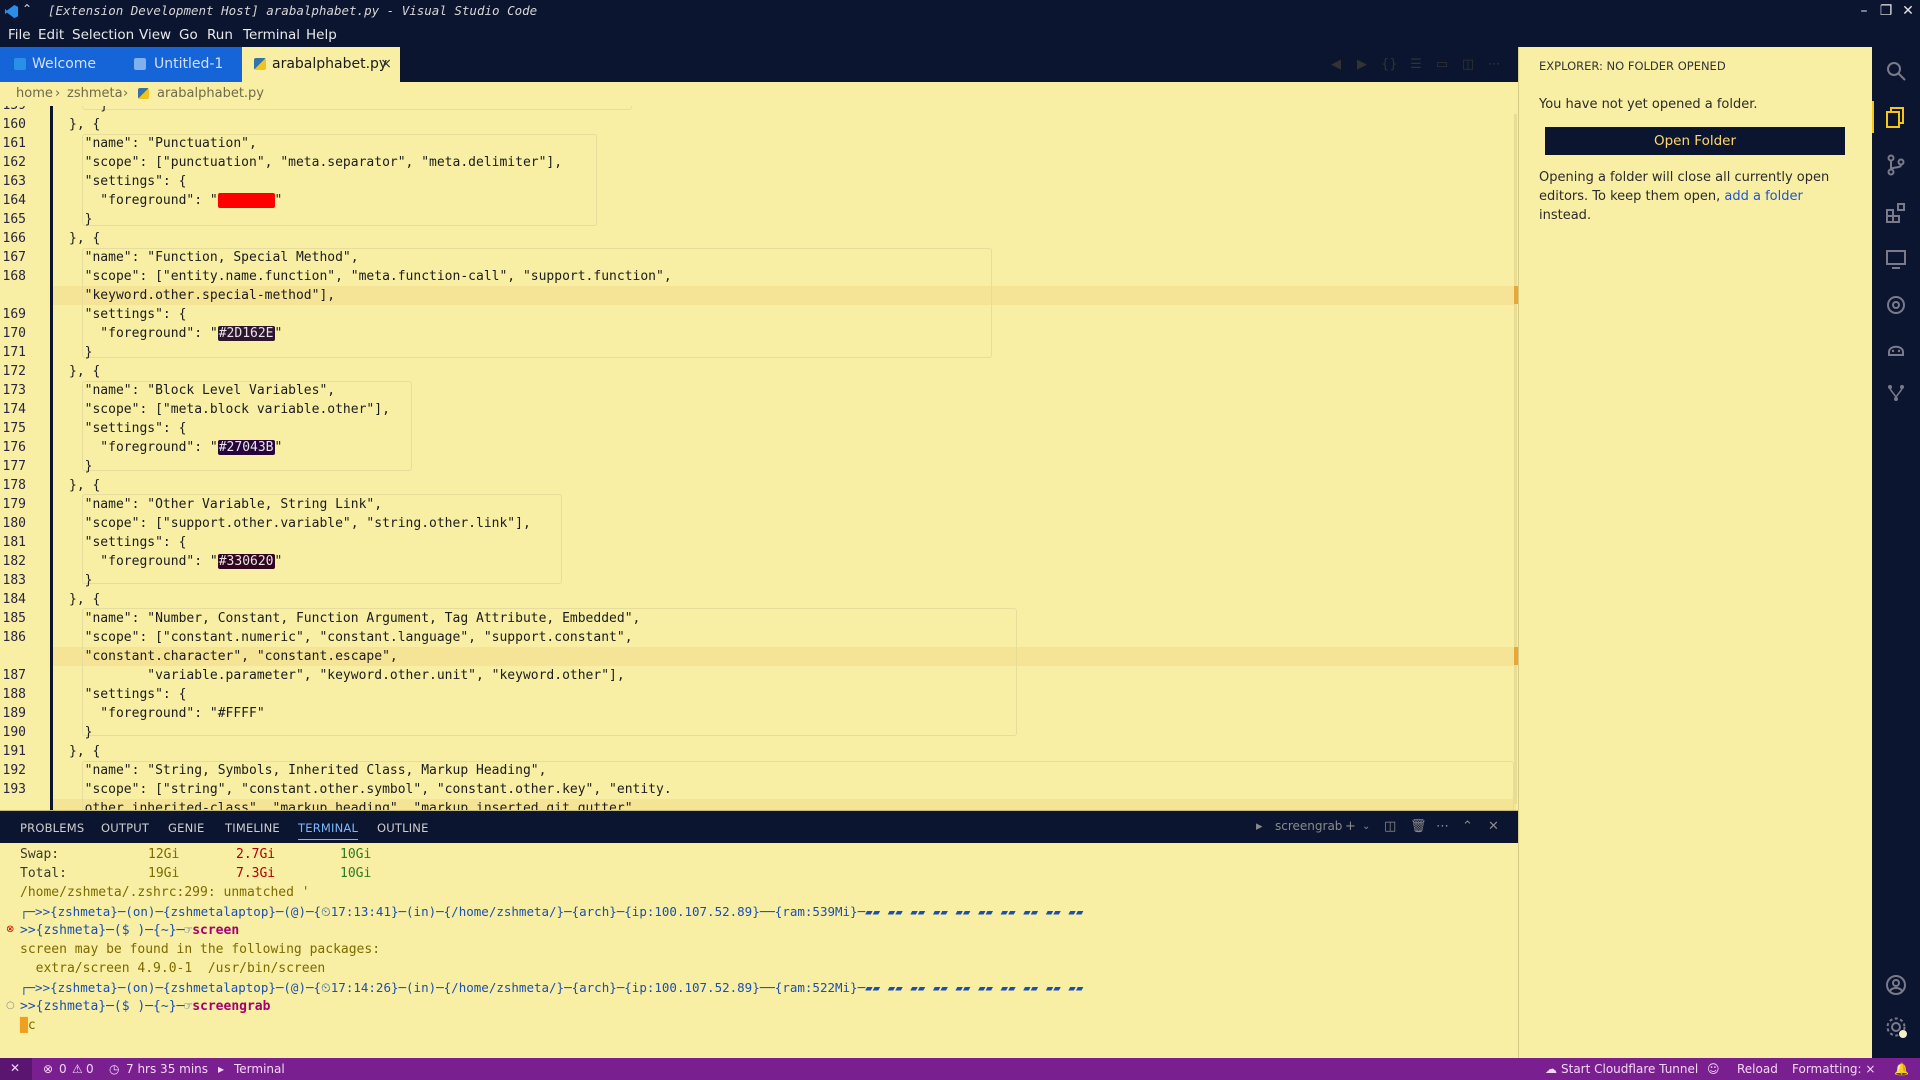 The height and width of the screenshot is (1080, 1920). What do you see at coordinates (1763, 196) in the screenshot?
I see `add-folder-link: add a folder` at bounding box center [1763, 196].